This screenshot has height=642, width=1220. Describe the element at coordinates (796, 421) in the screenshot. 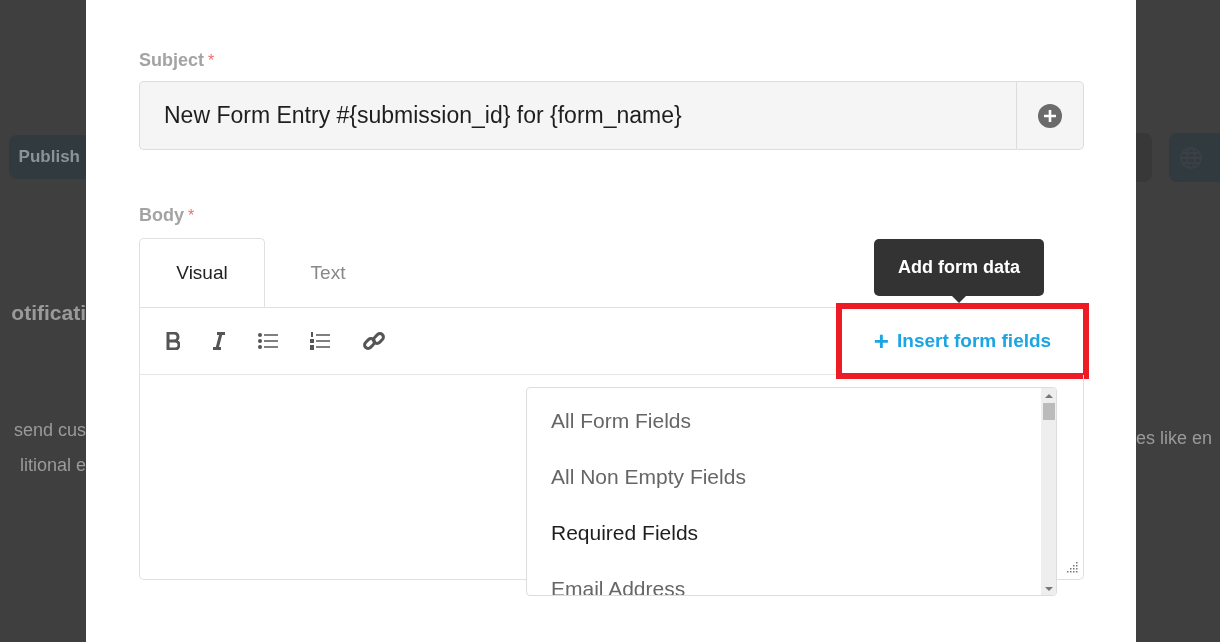

I see `dropdown-item: All Form Fields` at that location.